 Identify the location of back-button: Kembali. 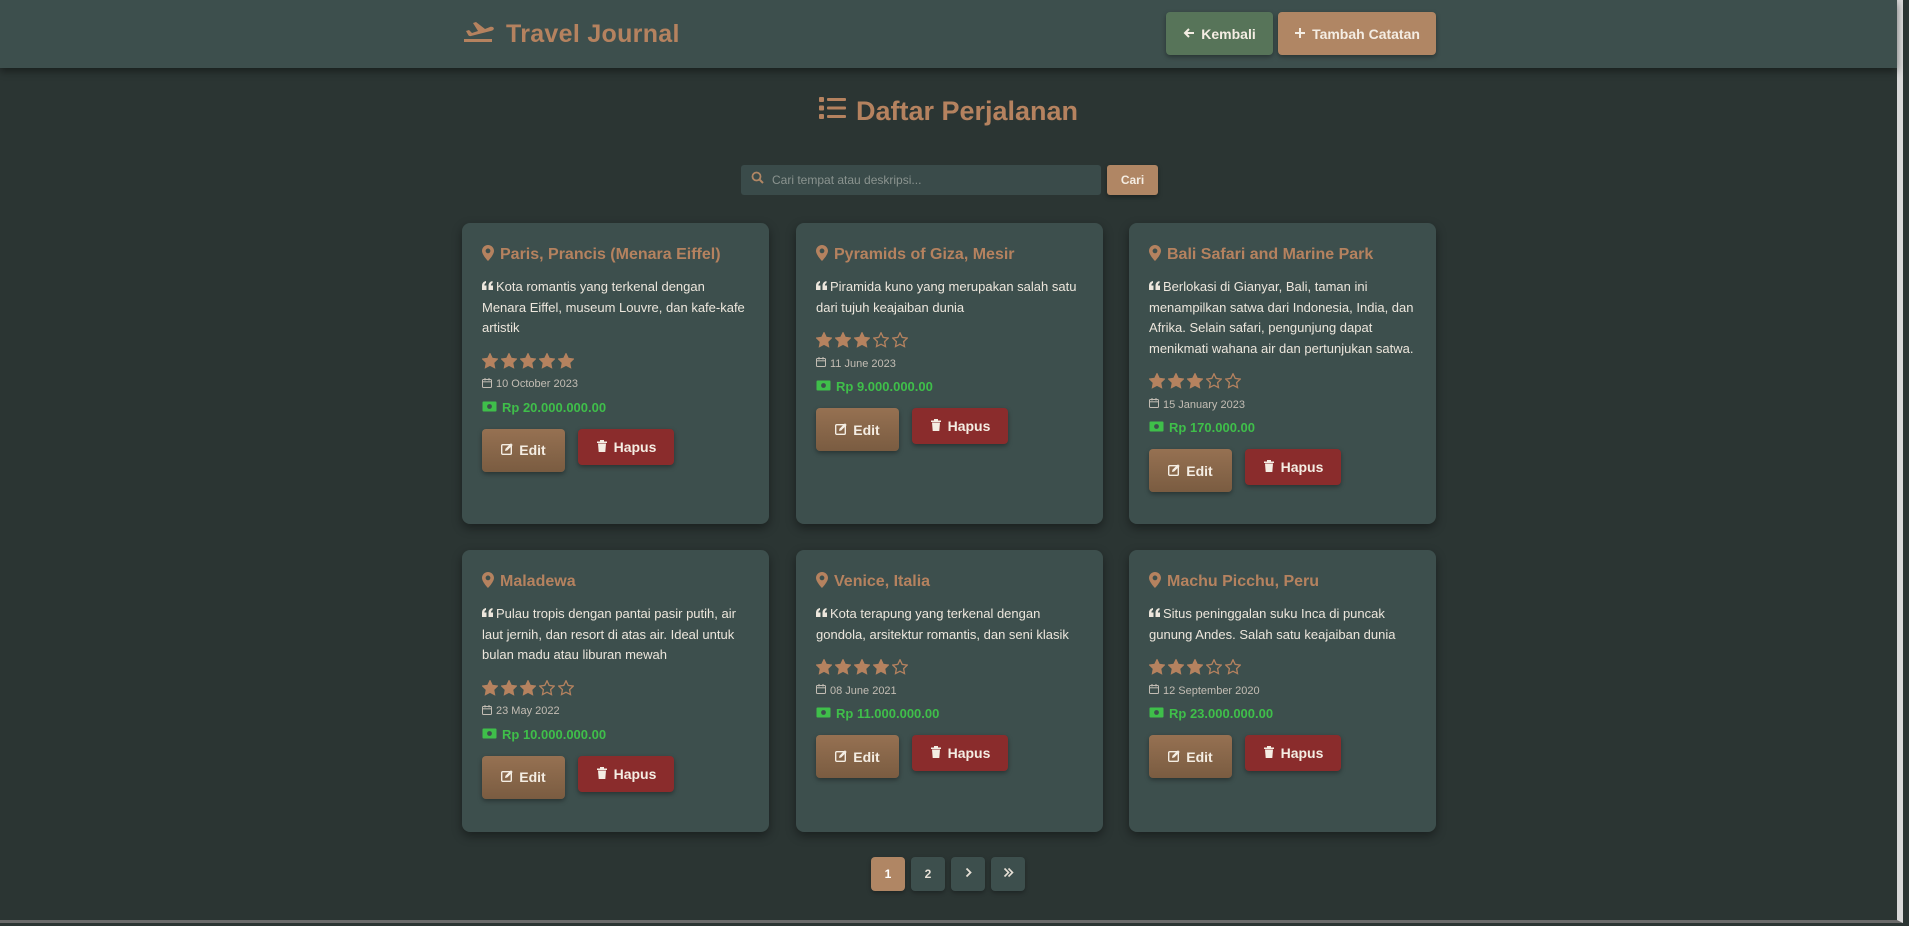
(1219, 33).